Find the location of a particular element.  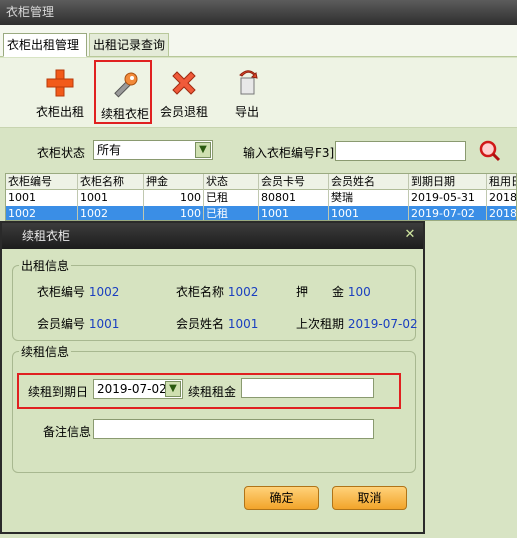

cross-icon is located at coordinates (184, 83).